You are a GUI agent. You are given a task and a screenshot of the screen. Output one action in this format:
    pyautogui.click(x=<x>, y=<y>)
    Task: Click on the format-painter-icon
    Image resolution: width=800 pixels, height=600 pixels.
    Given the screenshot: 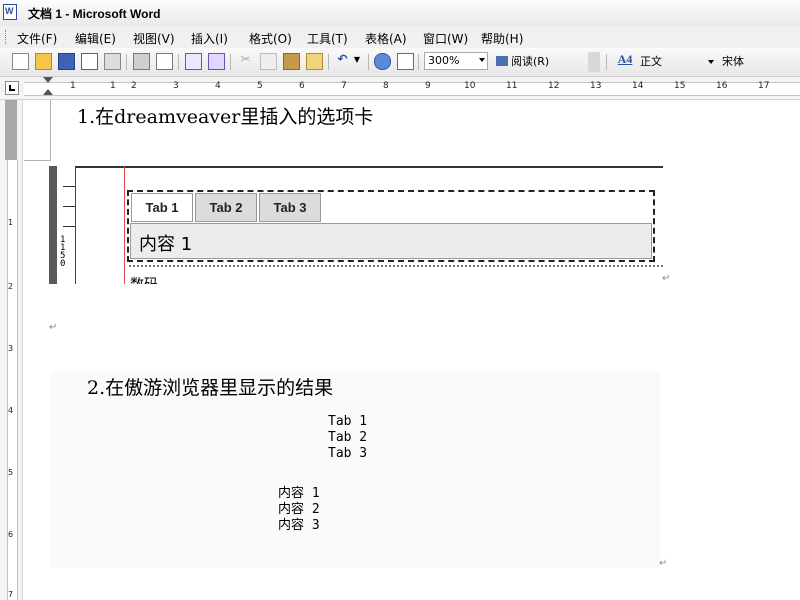 What is the action you would take?
    pyautogui.click(x=314, y=61)
    